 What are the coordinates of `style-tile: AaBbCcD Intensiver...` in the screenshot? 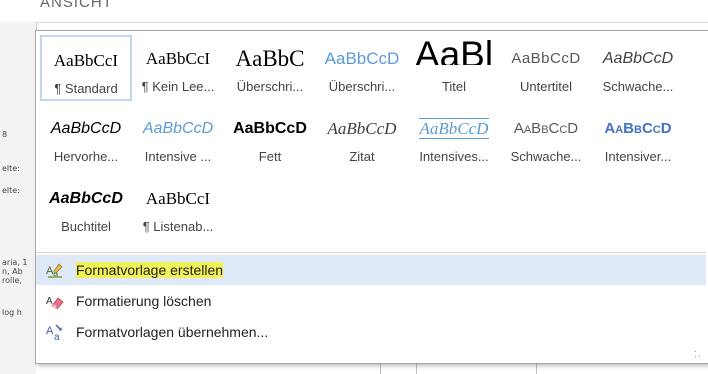 It's located at (638, 138).